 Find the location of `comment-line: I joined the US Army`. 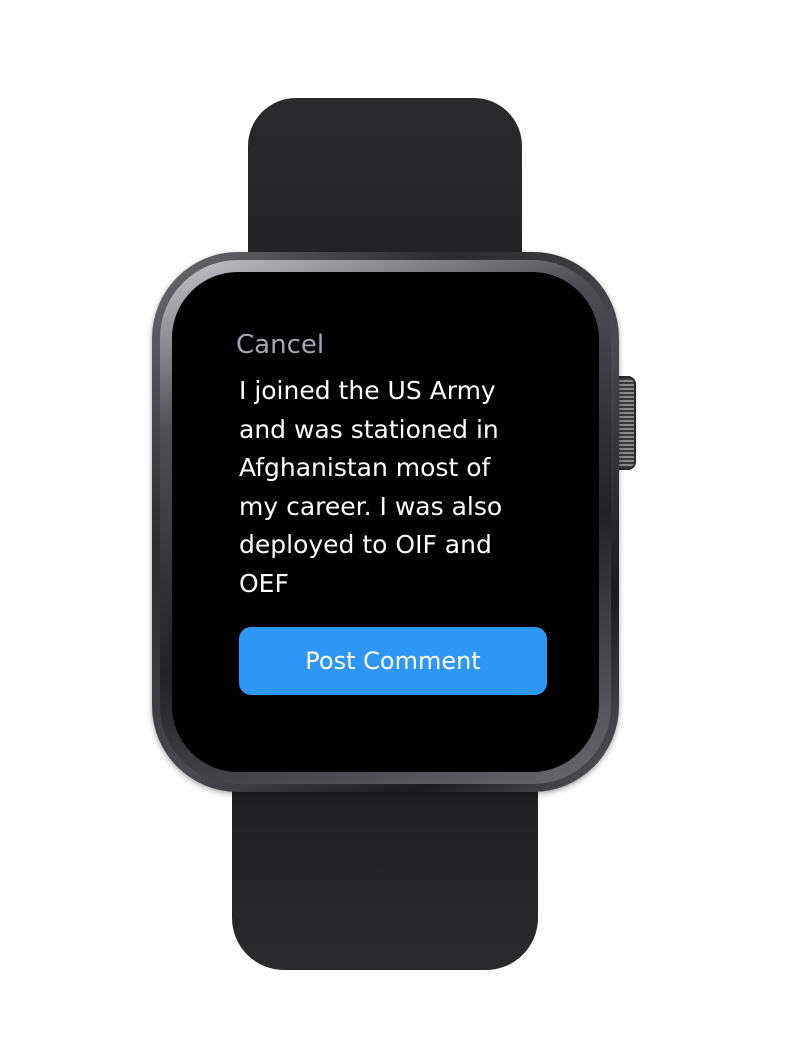

comment-line: I joined the US Army is located at coordinates (367, 390).